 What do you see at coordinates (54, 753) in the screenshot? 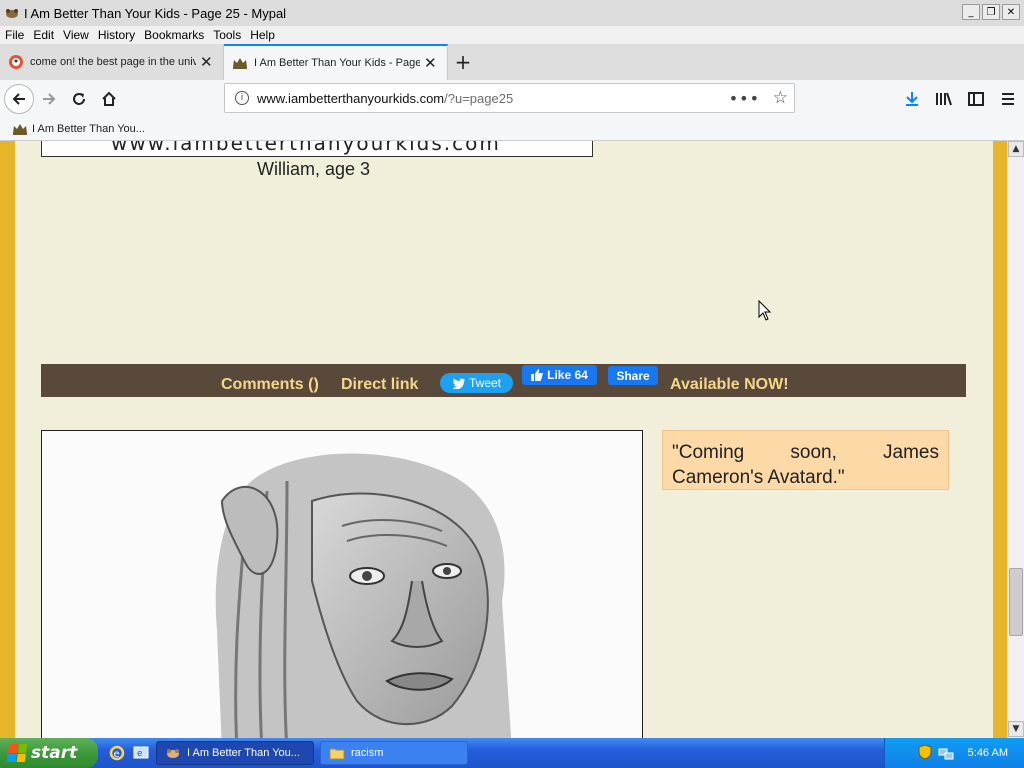
I see `start-label: start` at bounding box center [54, 753].